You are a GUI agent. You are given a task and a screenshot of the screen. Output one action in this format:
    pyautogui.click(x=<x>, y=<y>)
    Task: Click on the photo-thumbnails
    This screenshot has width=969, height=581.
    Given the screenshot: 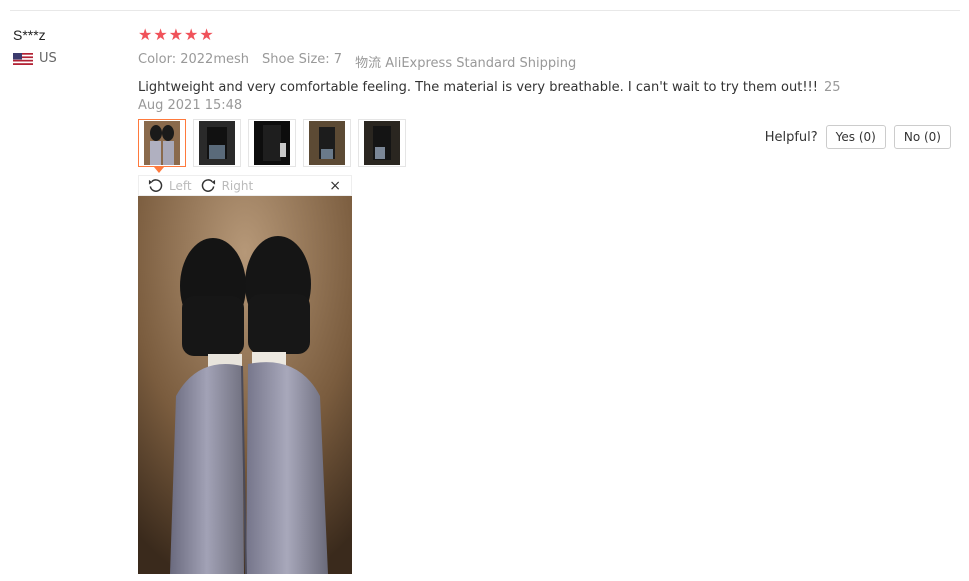 What is the action you would take?
    pyautogui.click(x=272, y=143)
    